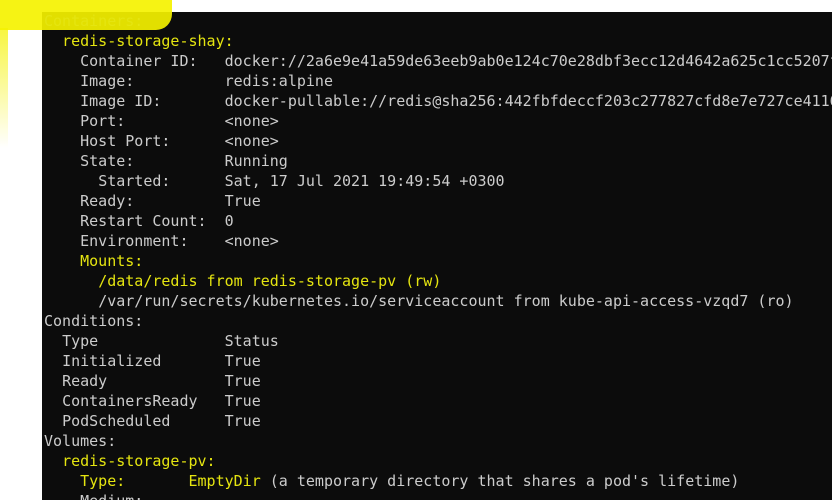 This screenshot has height=500, width=832. What do you see at coordinates (152, 141) in the screenshot?
I see `line-key: Host Port:` at bounding box center [152, 141].